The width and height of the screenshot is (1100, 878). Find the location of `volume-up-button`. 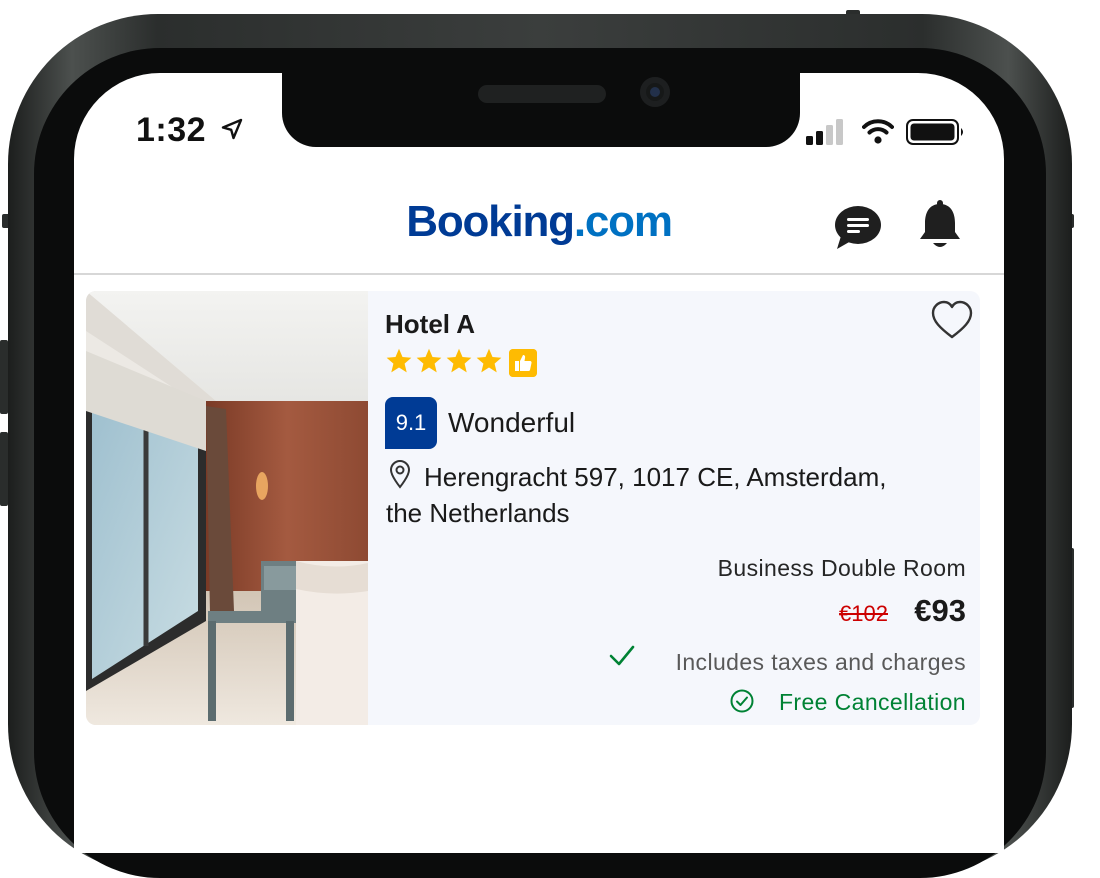

volume-up-button is located at coordinates (4, 377).